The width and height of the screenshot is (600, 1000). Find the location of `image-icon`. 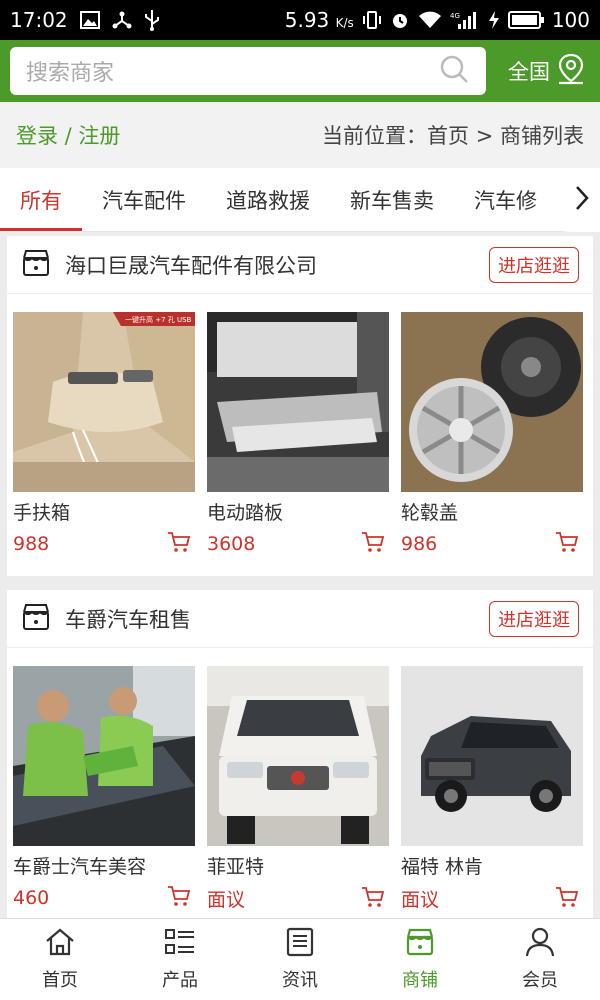

image-icon is located at coordinates (89, 20).